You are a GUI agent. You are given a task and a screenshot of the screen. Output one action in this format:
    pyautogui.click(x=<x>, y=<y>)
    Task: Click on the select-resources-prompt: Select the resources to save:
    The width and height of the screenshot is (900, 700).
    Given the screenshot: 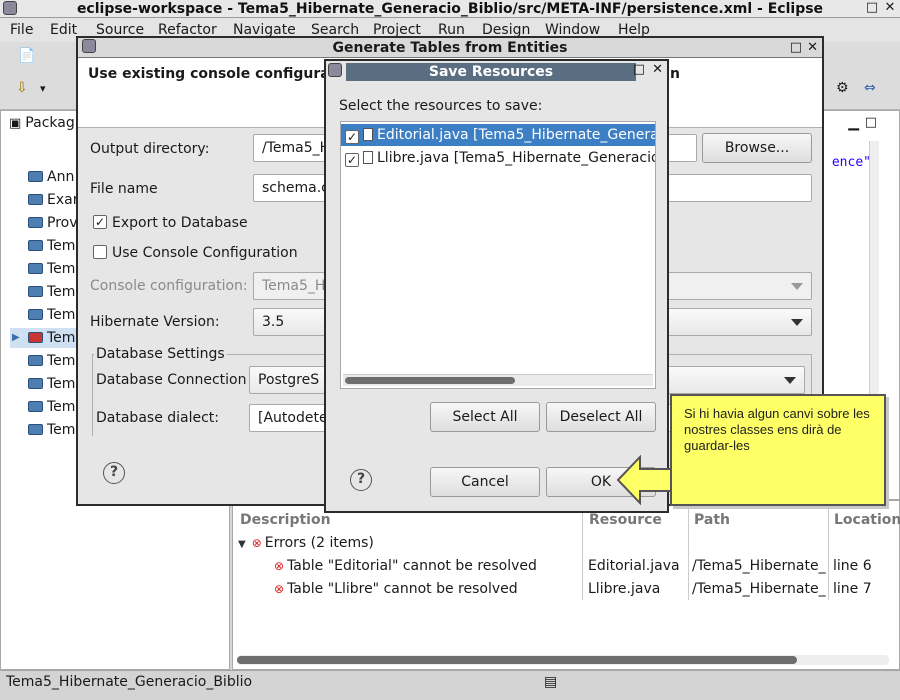 What is the action you would take?
    pyautogui.click(x=441, y=106)
    